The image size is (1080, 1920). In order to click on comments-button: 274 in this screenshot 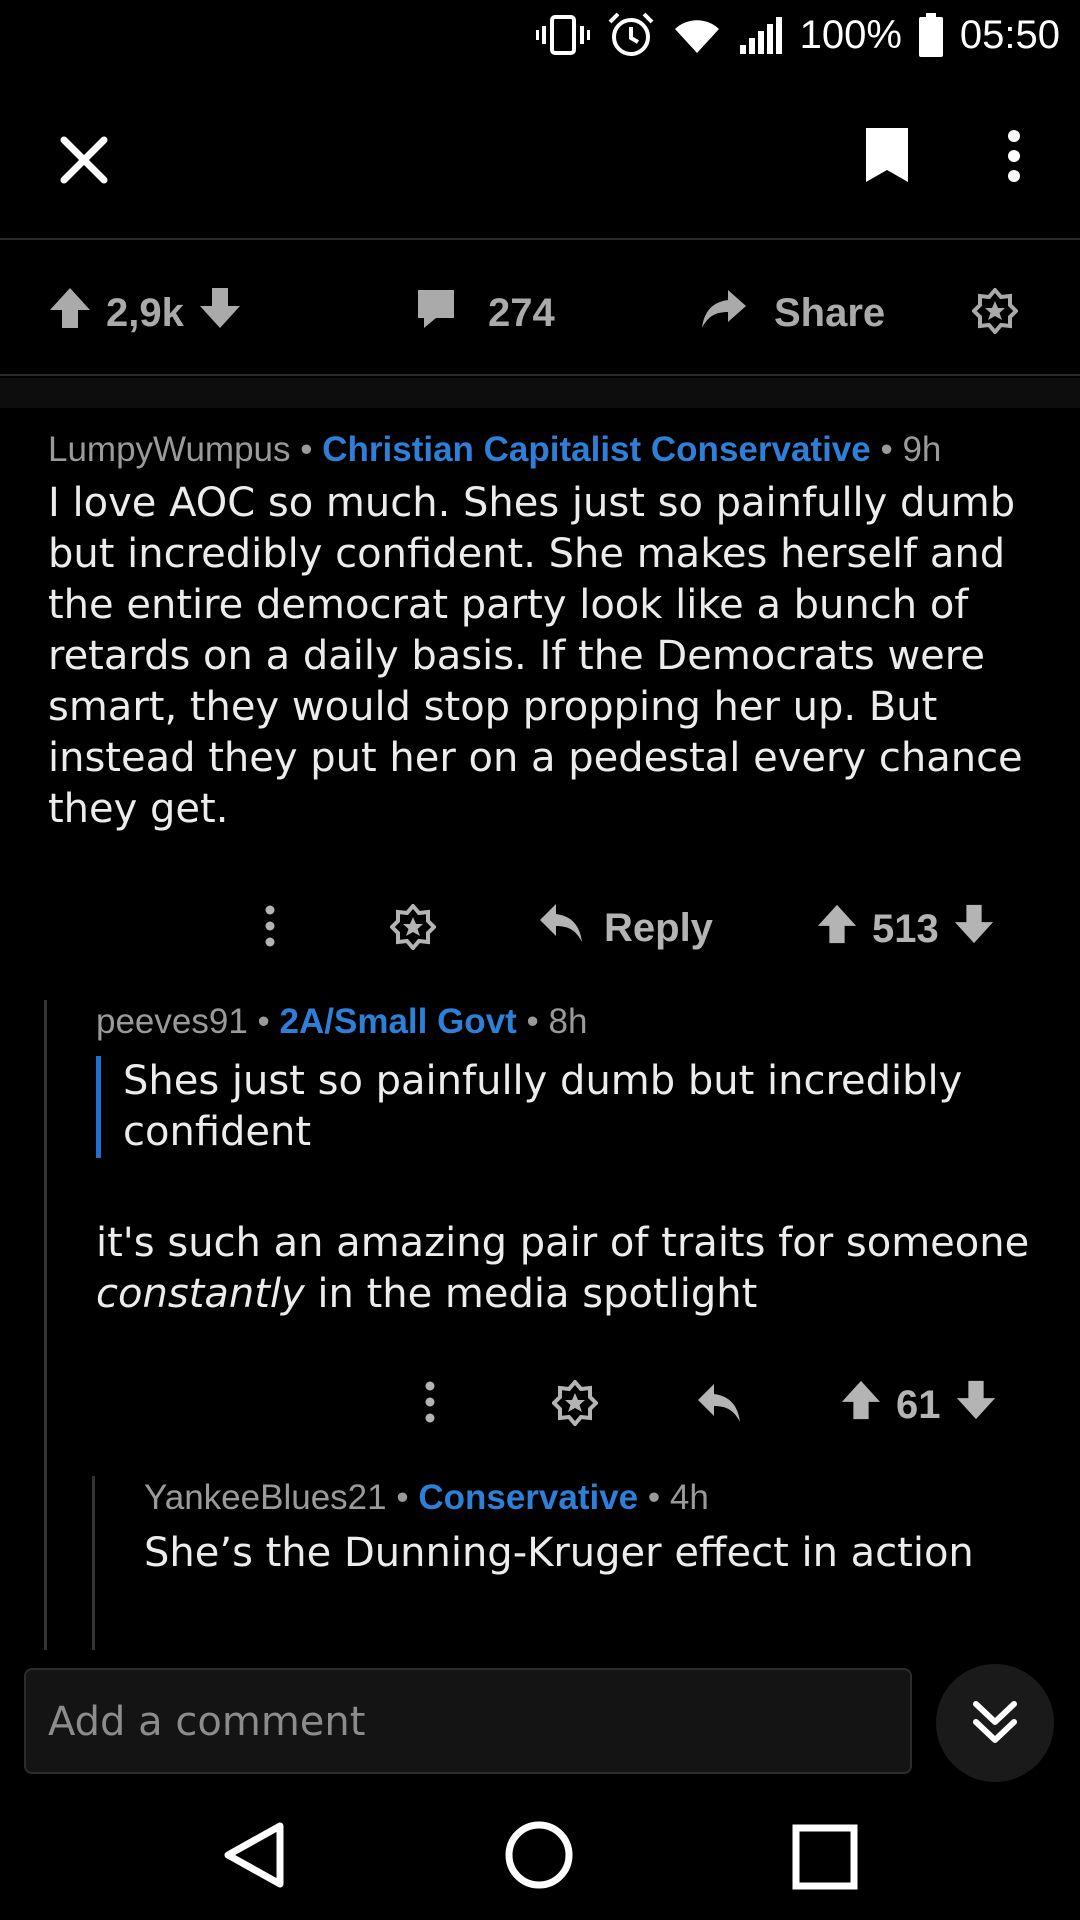, I will do `click(484, 313)`.